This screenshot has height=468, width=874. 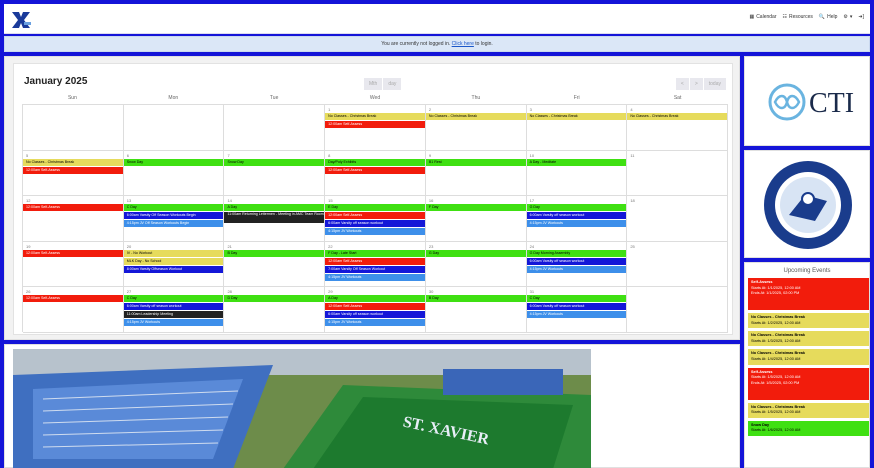 What do you see at coordinates (678, 173) in the screenshot?
I see `day-cell: 11` at bounding box center [678, 173].